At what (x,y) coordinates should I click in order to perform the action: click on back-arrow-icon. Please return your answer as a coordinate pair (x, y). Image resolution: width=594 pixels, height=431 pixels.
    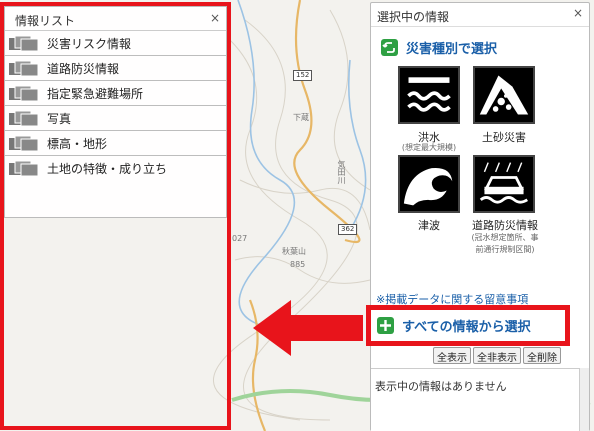
    Looking at the image, I should click on (389, 47).